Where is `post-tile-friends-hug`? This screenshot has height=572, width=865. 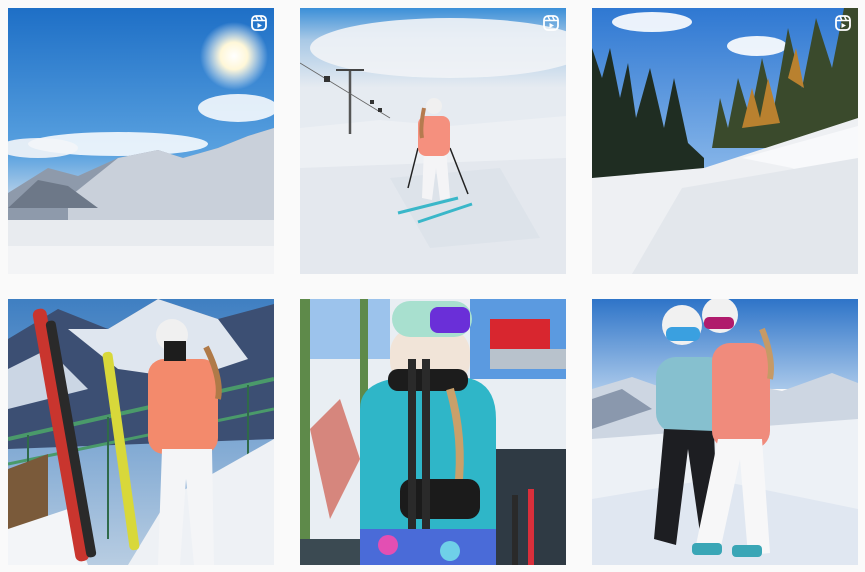
post-tile-friends-hug is located at coordinates (725, 432).